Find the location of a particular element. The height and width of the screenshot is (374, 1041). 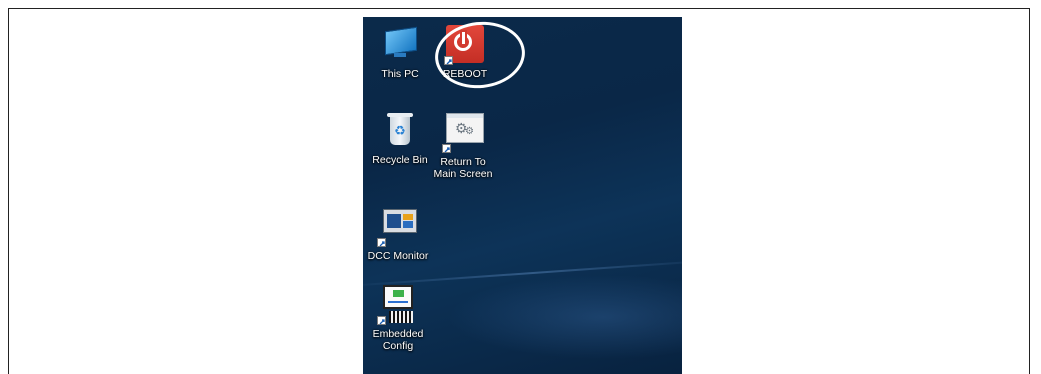

wallpaper-light-streak is located at coordinates (522, 273).